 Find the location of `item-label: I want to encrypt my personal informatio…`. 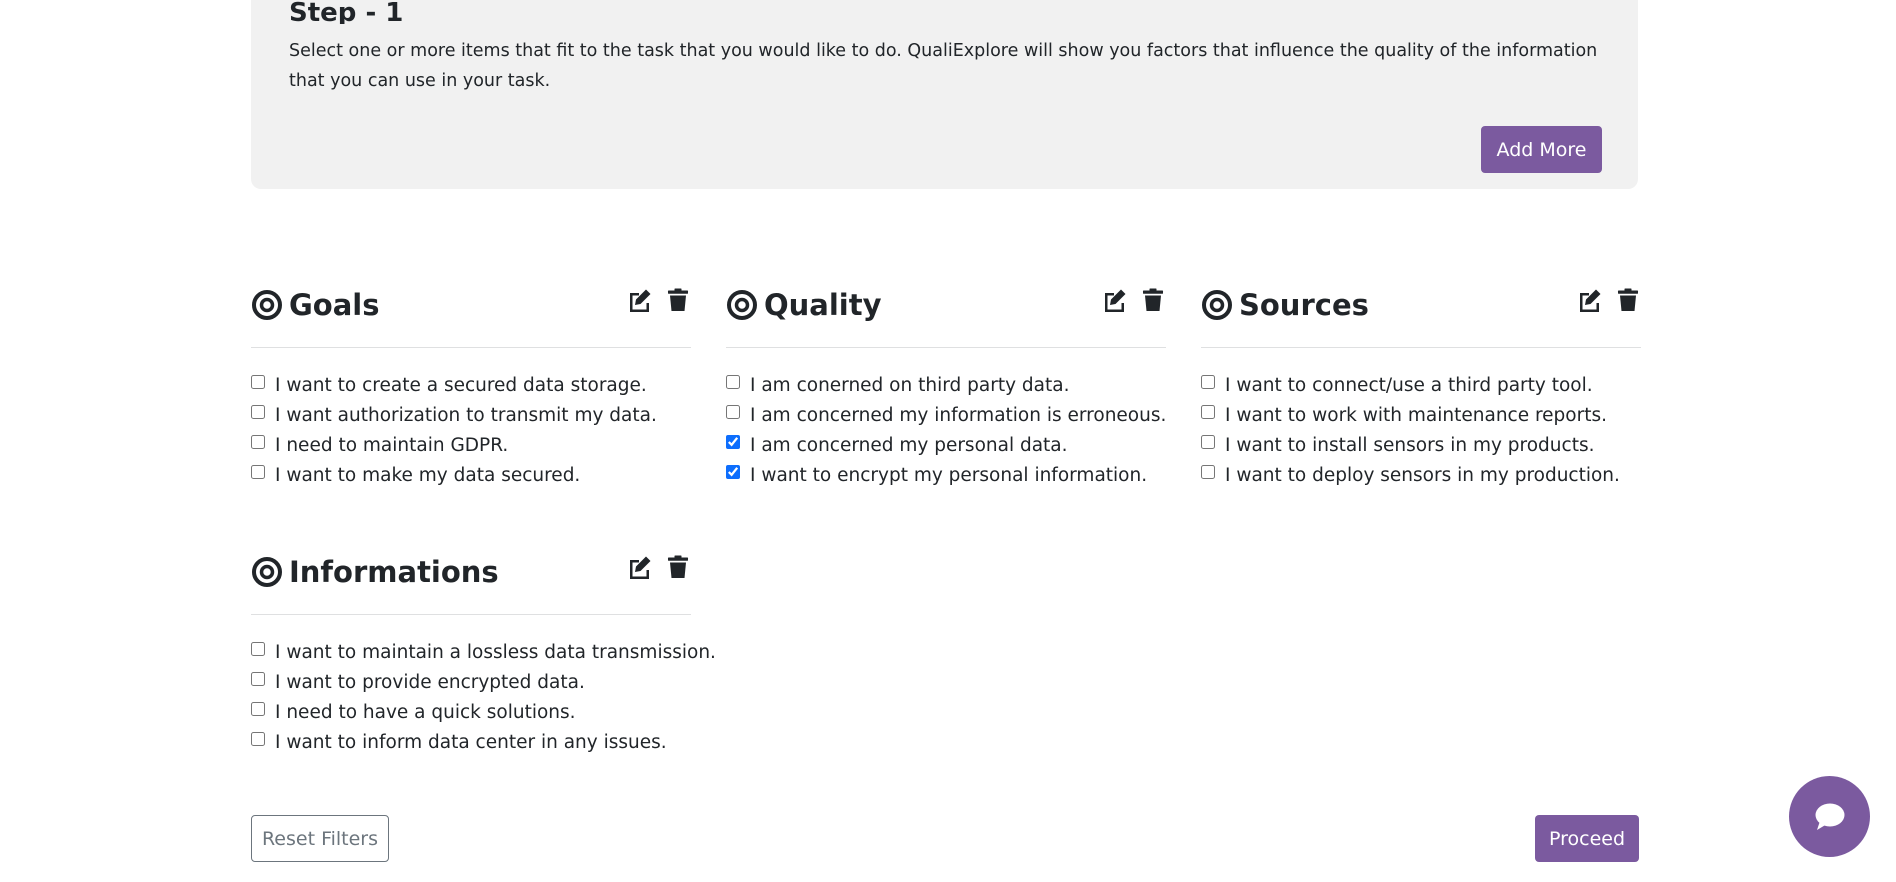

item-label: I want to encrypt my personal informatio… is located at coordinates (948, 475).